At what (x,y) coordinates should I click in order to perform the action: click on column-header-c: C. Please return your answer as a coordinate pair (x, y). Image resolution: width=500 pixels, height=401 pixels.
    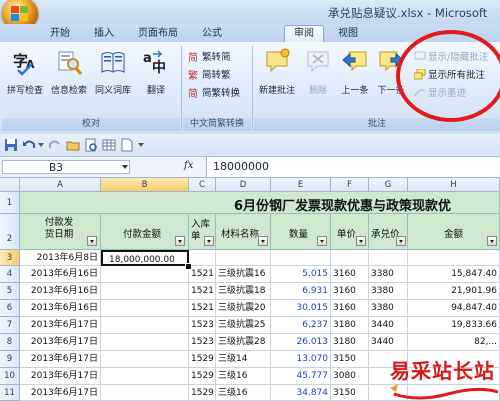
    Looking at the image, I should click on (202, 185).